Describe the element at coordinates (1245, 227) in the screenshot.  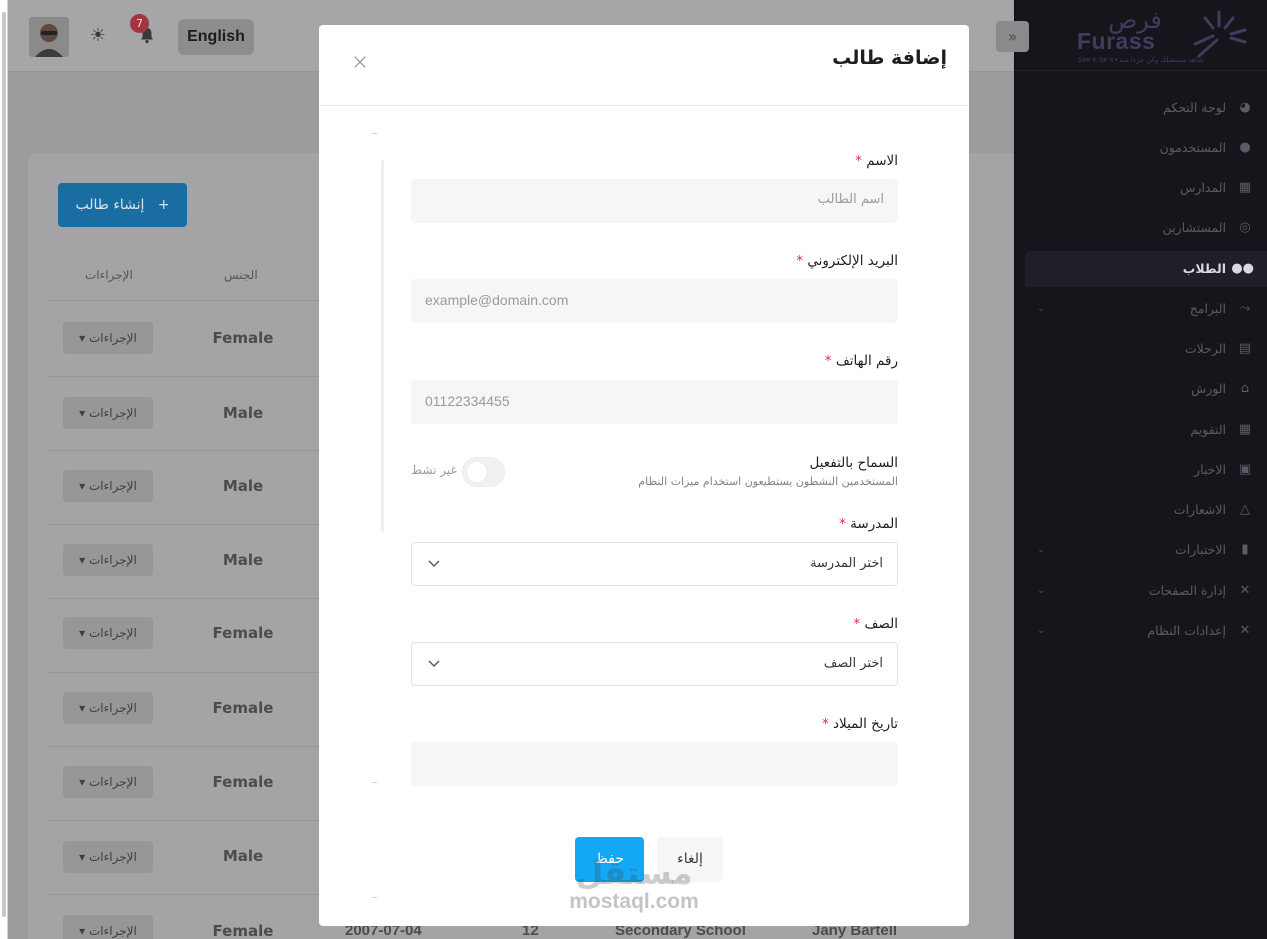
I see `headset-icon: ◎` at that location.